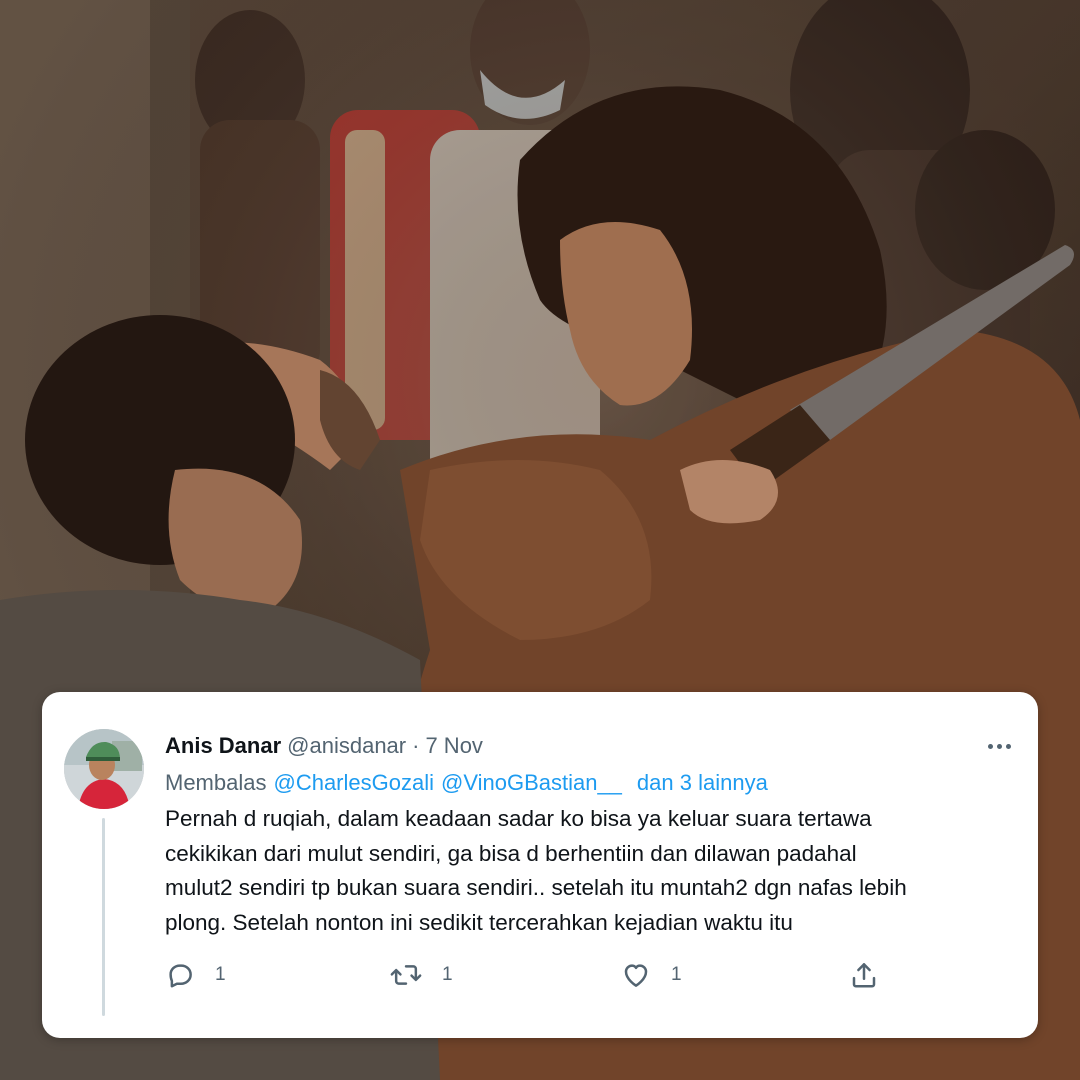  I want to click on reply-icon, so click(180, 975).